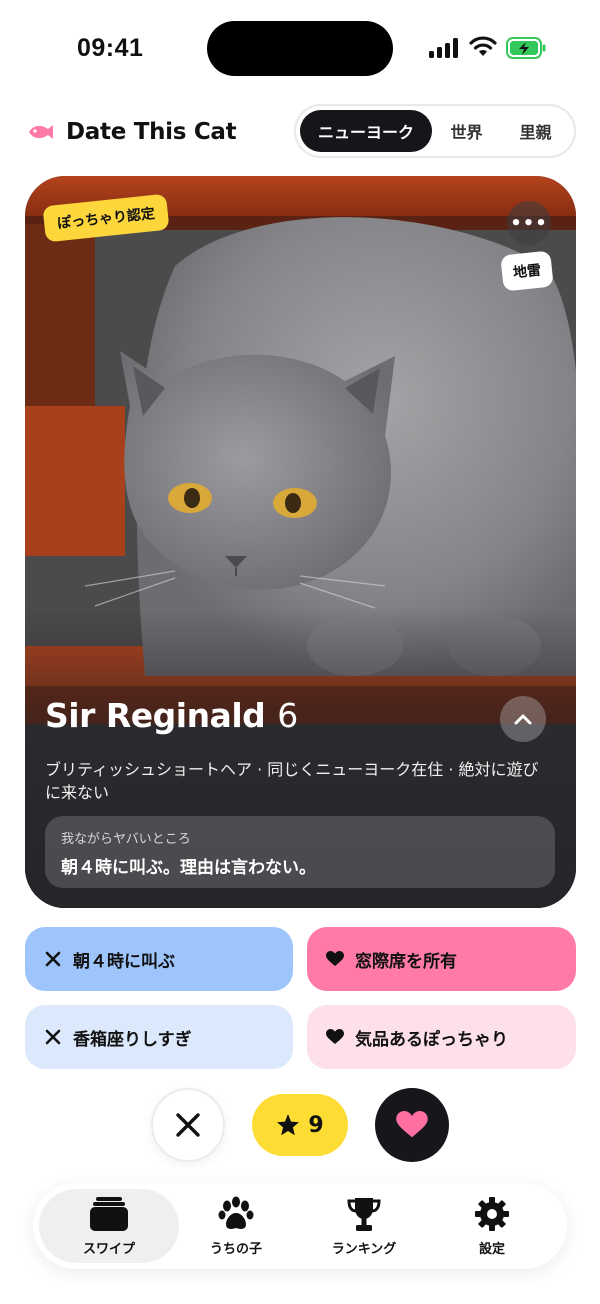  I want to click on fish-icon, so click(41, 132).